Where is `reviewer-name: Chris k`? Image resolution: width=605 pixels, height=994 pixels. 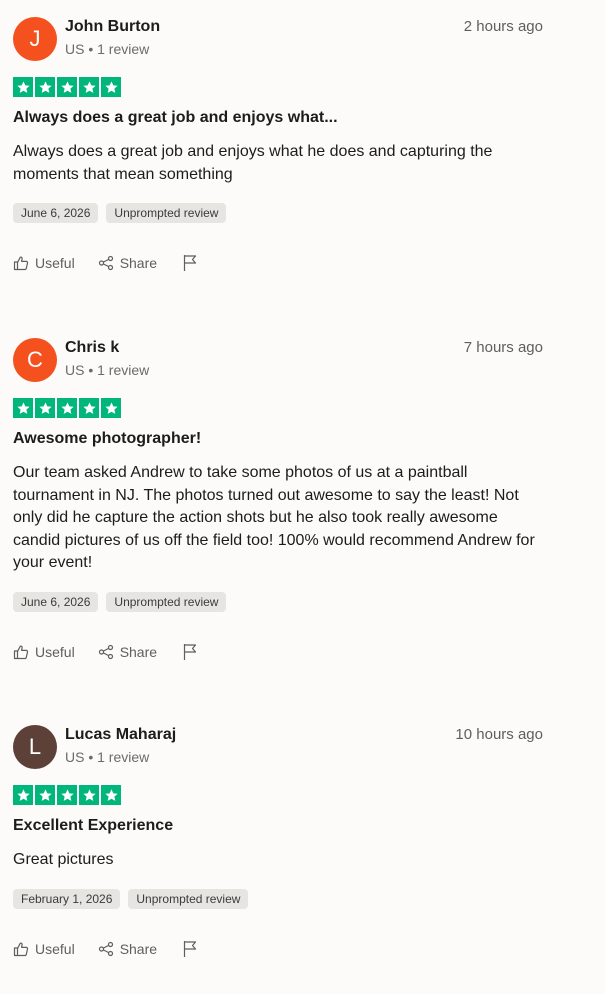
reviewer-name: Chris k is located at coordinates (92, 348).